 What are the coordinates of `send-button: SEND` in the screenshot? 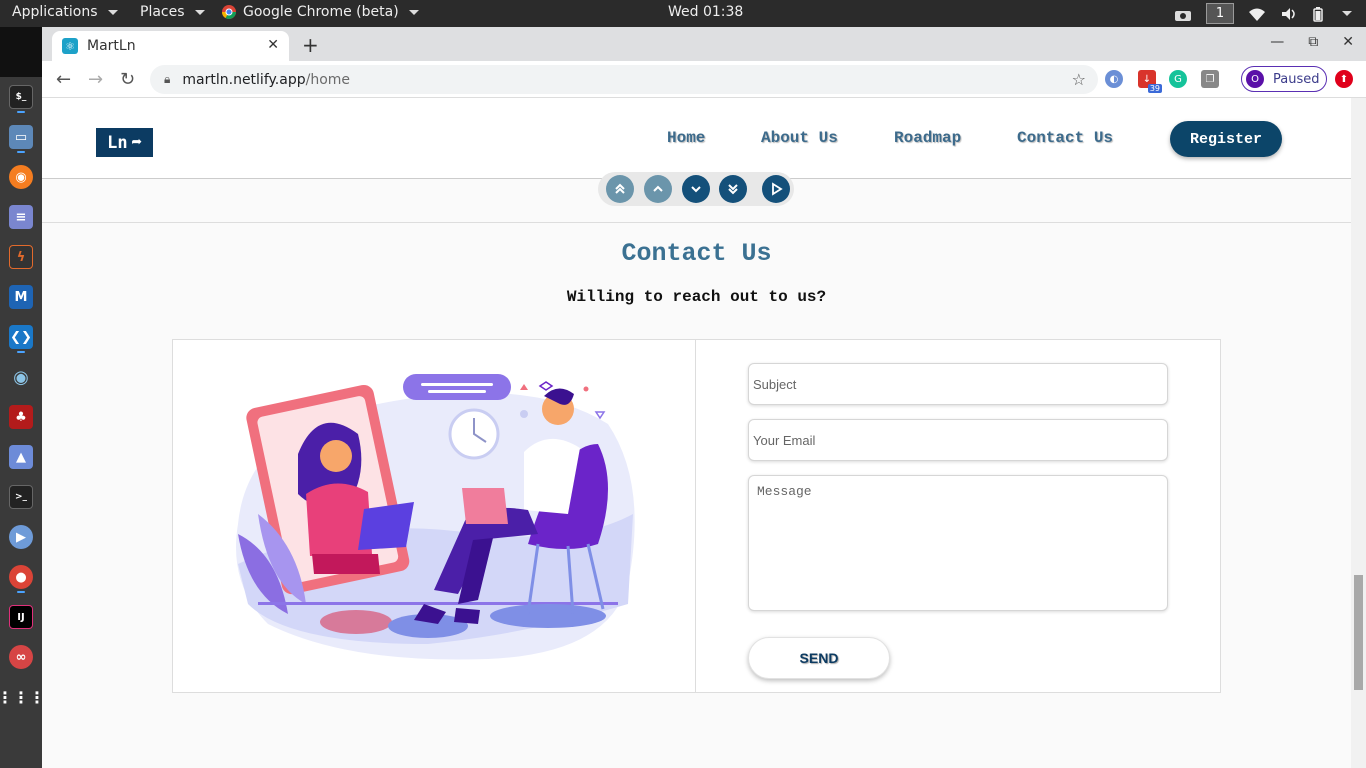 It's located at (819, 658).